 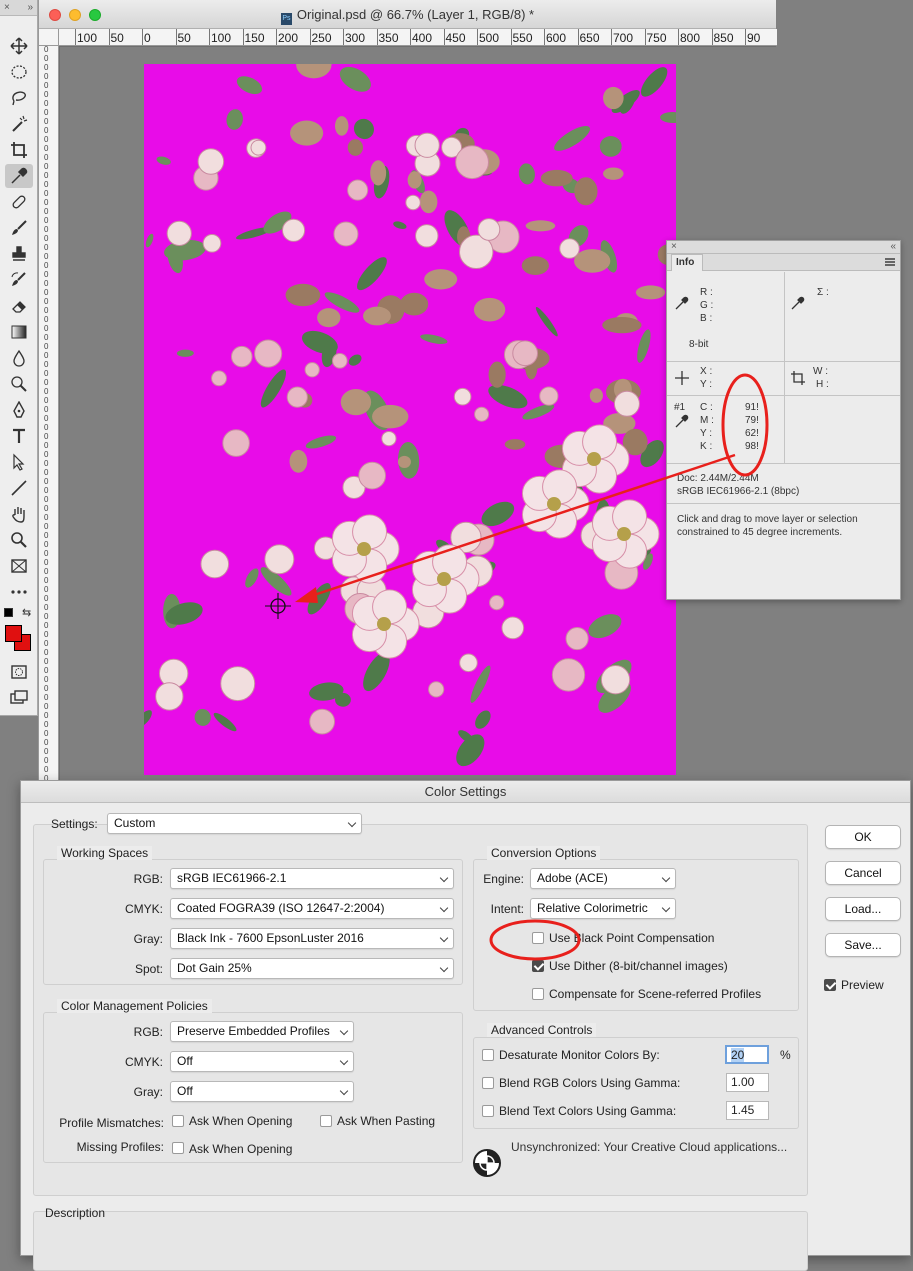 I want to click on ws-cmyk-value: Coated FOGRA39 (ISO 12647-2:2004), so click(x=281, y=908).